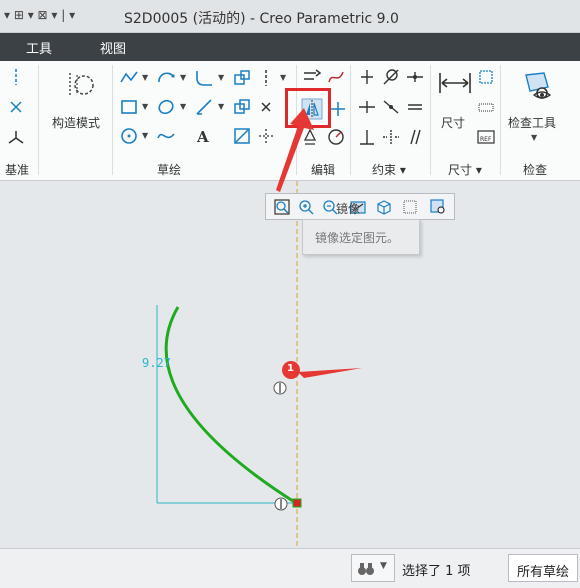  I want to click on tangent-constraint-icon, so click(391, 77).